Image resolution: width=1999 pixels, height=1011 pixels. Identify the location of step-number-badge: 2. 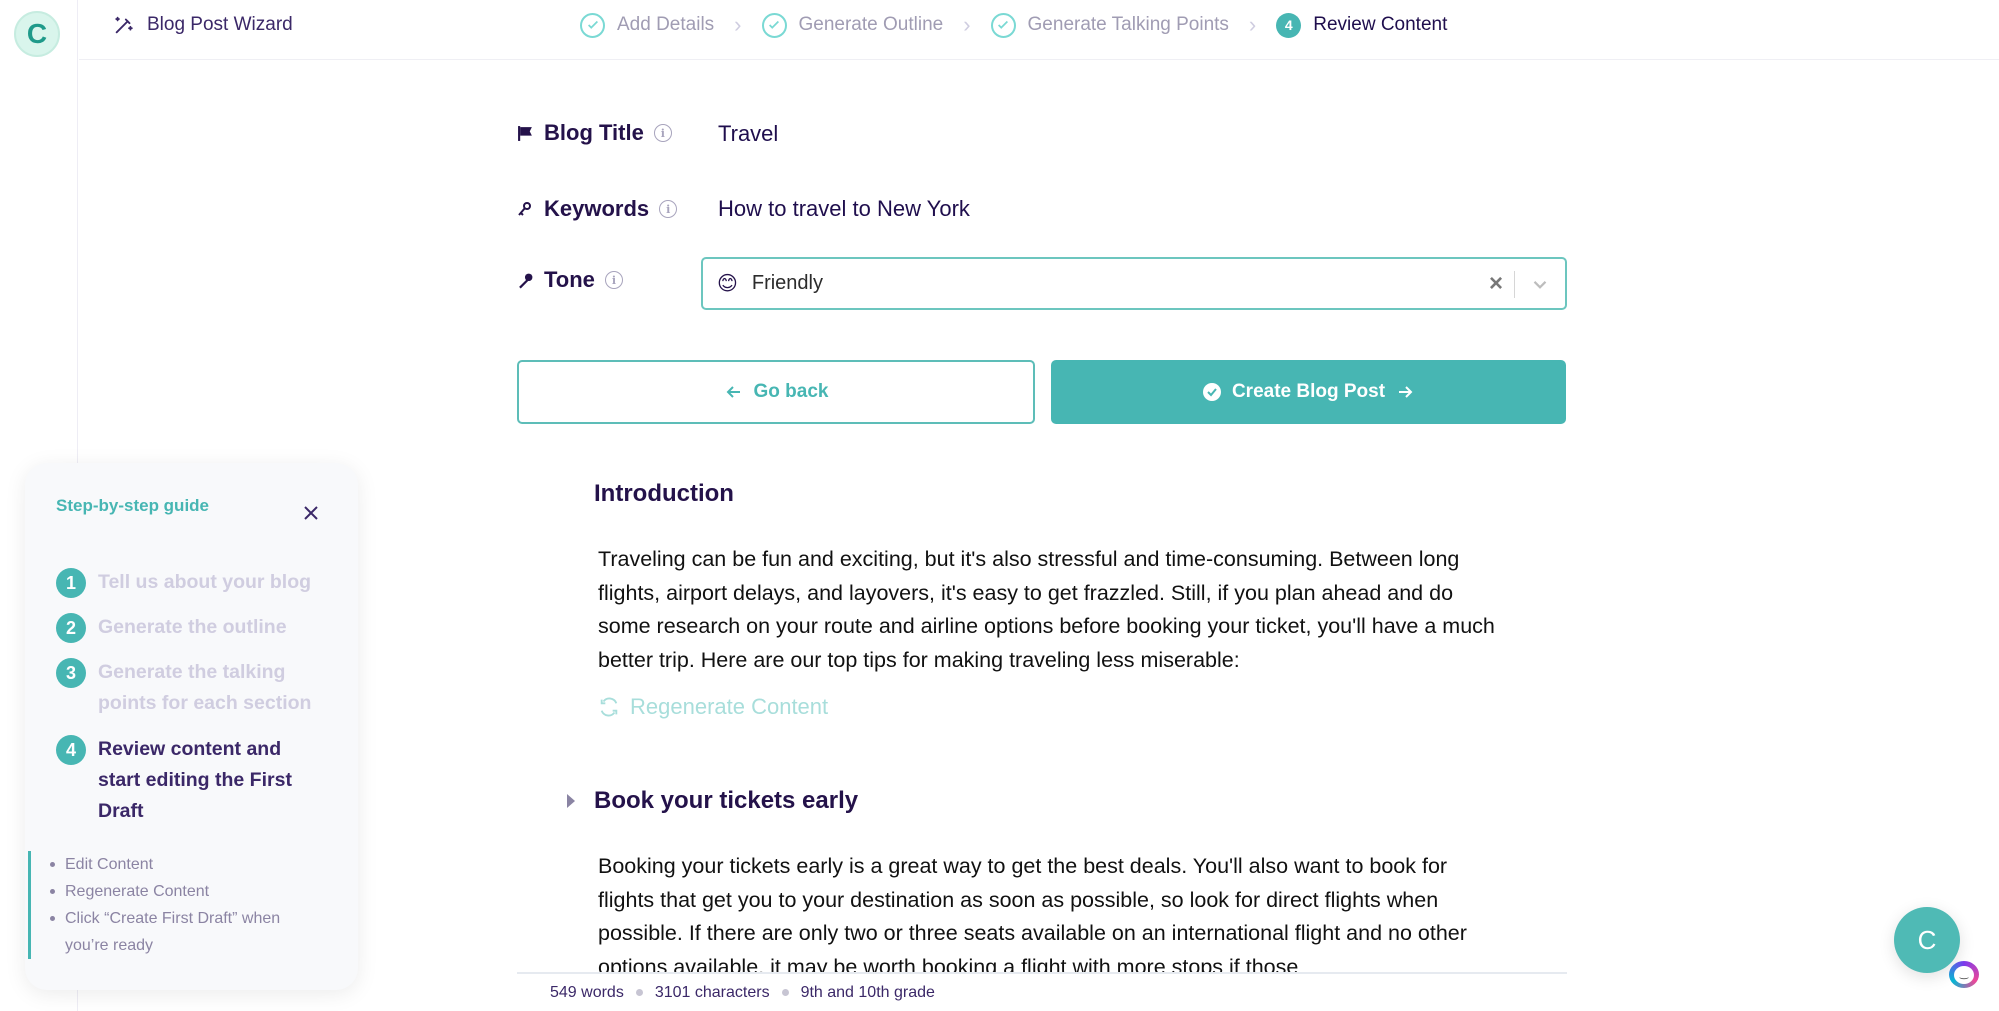
(71, 628).